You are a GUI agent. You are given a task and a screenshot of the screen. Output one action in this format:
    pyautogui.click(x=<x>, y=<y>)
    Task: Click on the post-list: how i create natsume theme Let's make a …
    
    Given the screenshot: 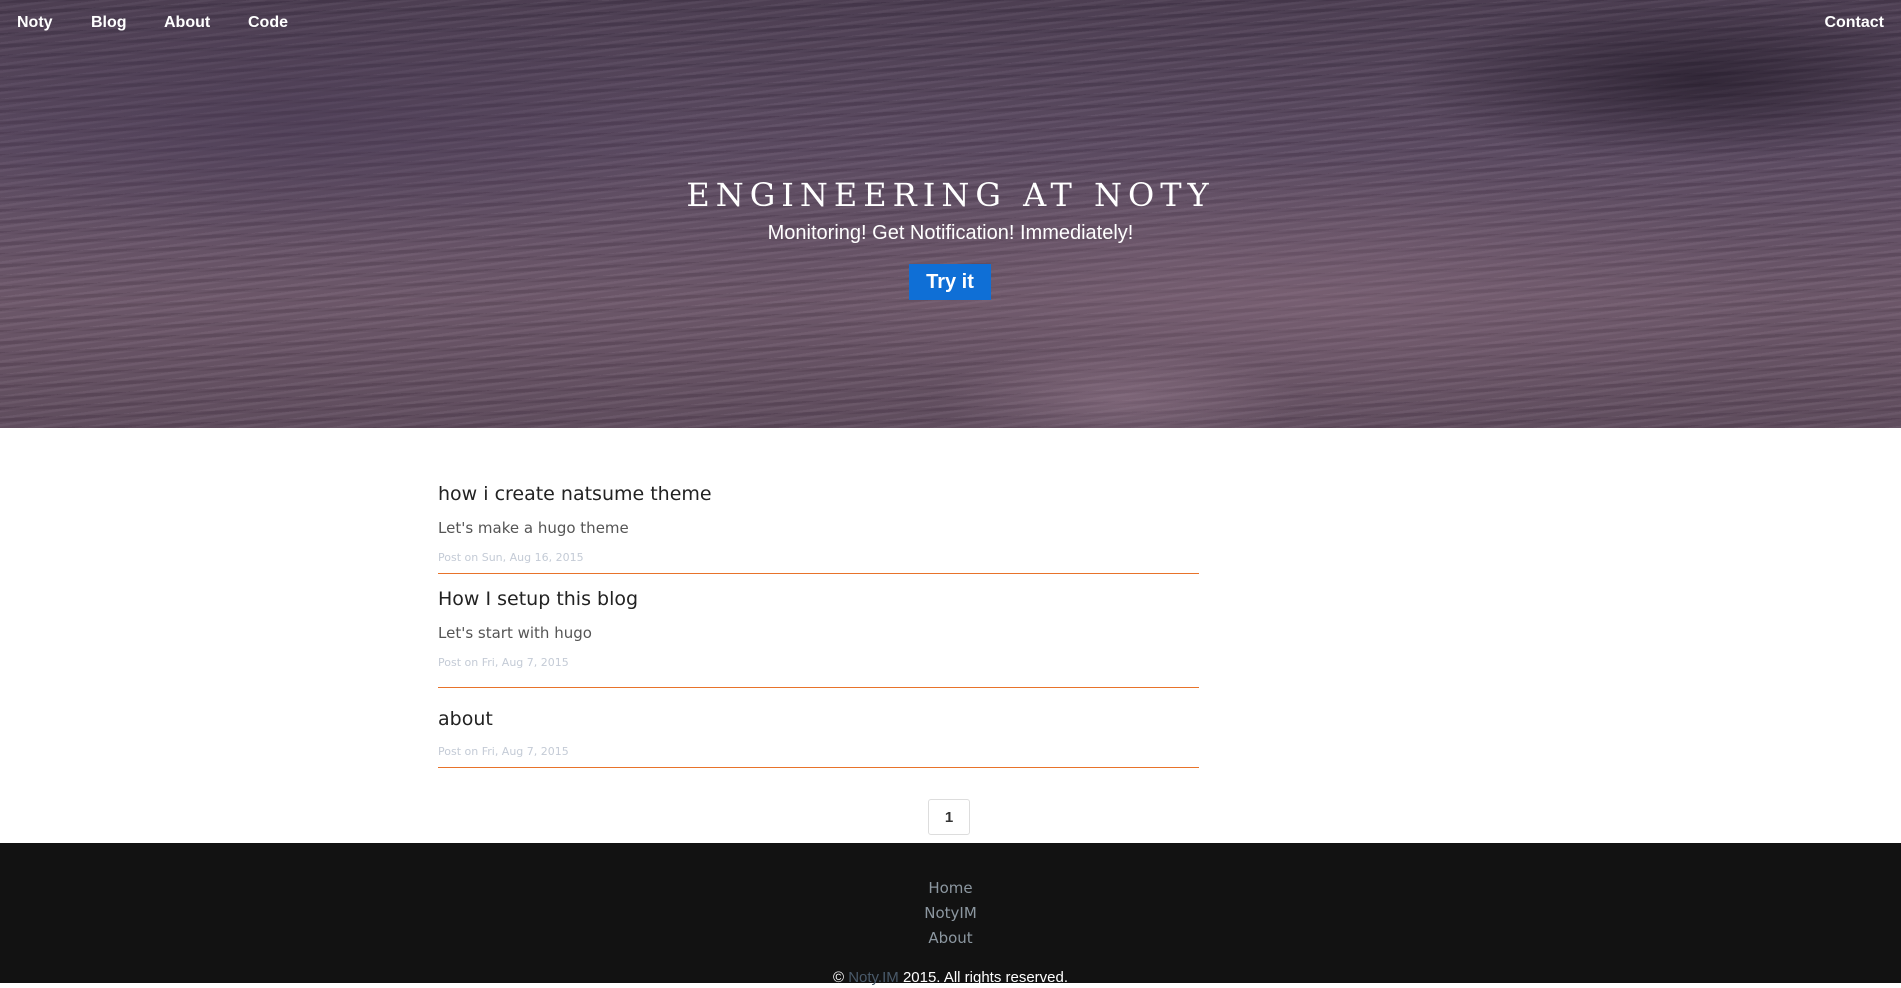 What is the action you would take?
    pyautogui.click(x=818, y=619)
    